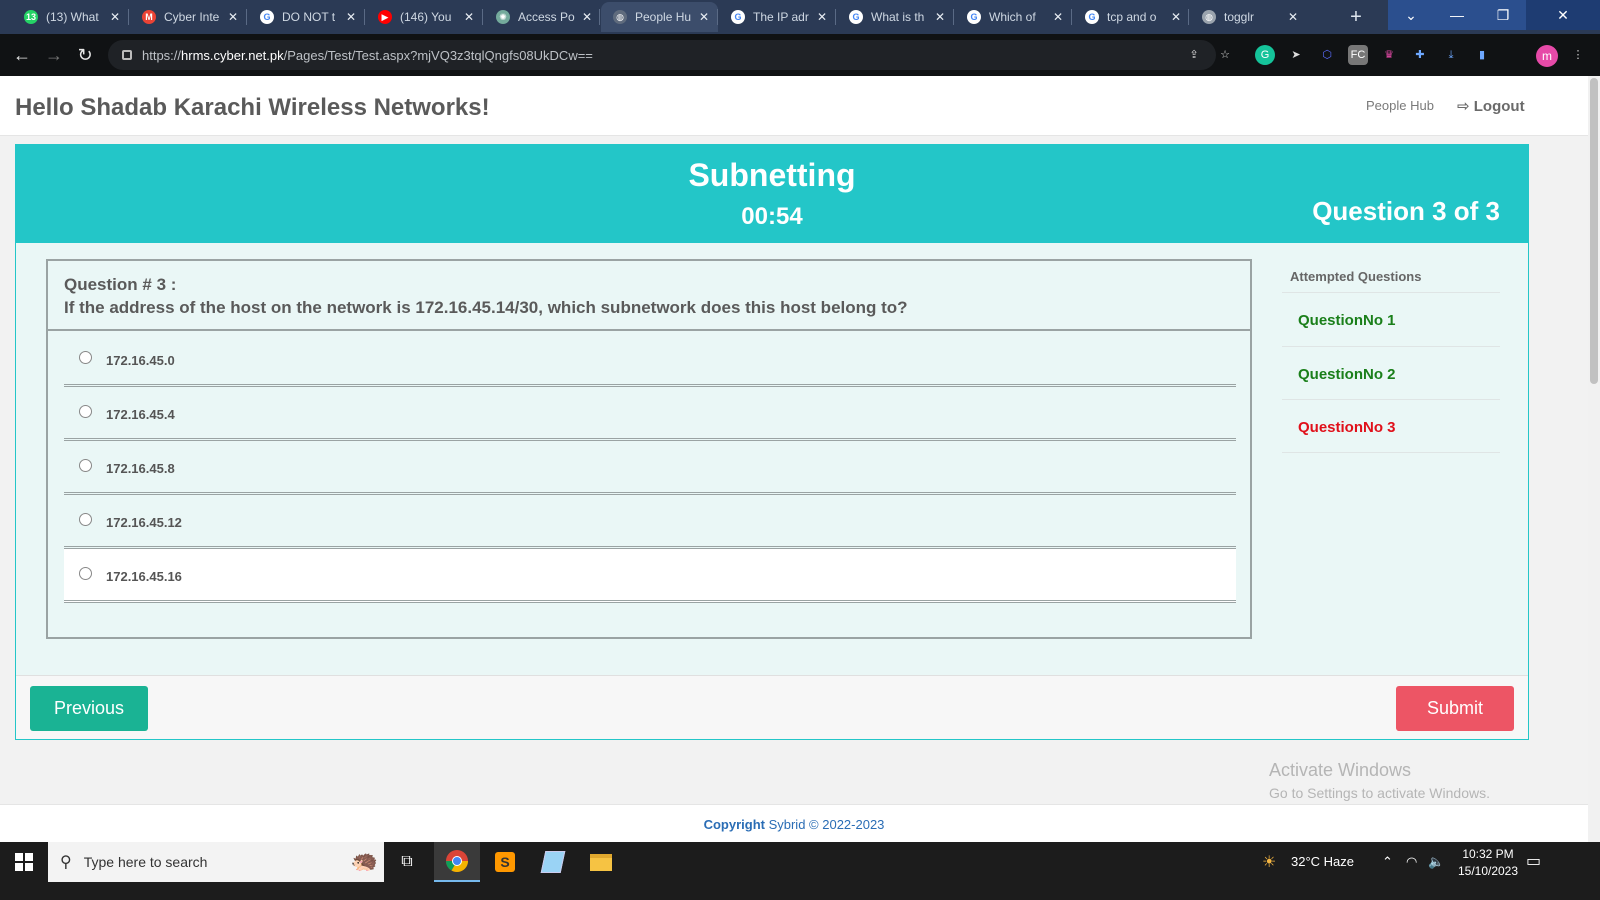 Image resolution: width=1600 pixels, height=900 pixels. Describe the element at coordinates (1455, 708) in the screenshot. I see `submit-button: Submit` at that location.